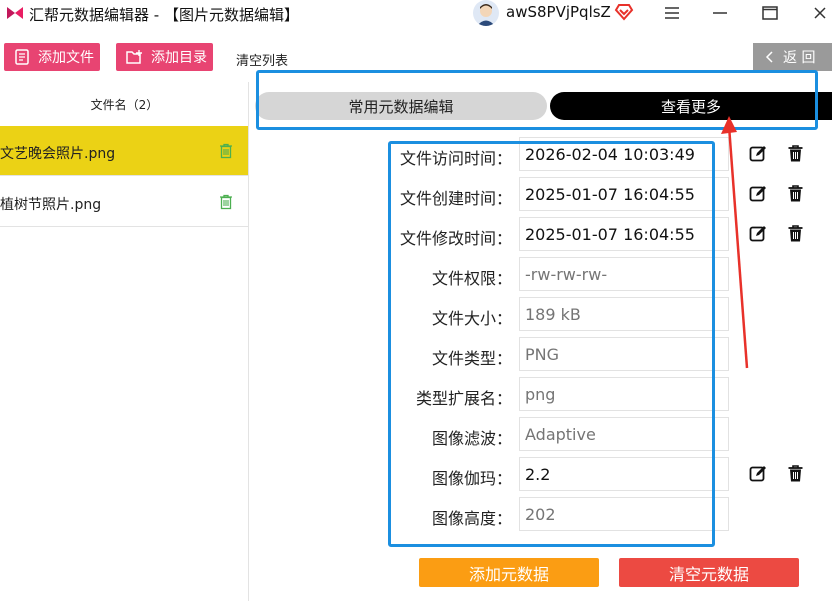 The height and width of the screenshot is (601, 832). I want to click on back-button: 返 回, so click(792, 57).